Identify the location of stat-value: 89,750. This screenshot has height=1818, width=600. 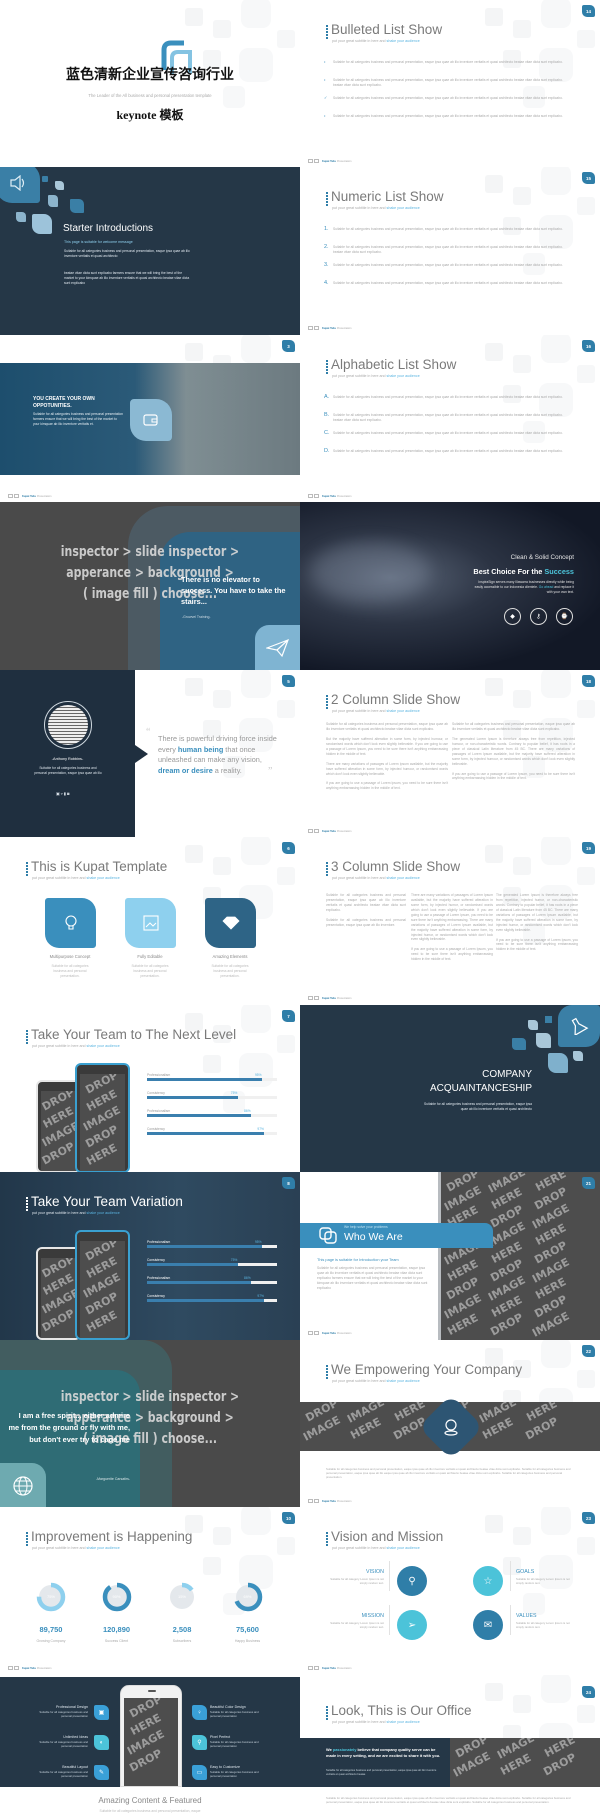
(51, 1629).